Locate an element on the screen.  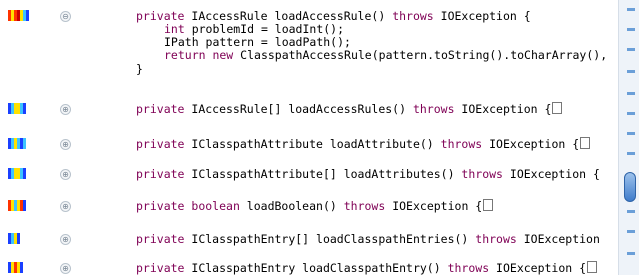
code-text: IPath pattern = loadPath(); is located at coordinates (257, 42).